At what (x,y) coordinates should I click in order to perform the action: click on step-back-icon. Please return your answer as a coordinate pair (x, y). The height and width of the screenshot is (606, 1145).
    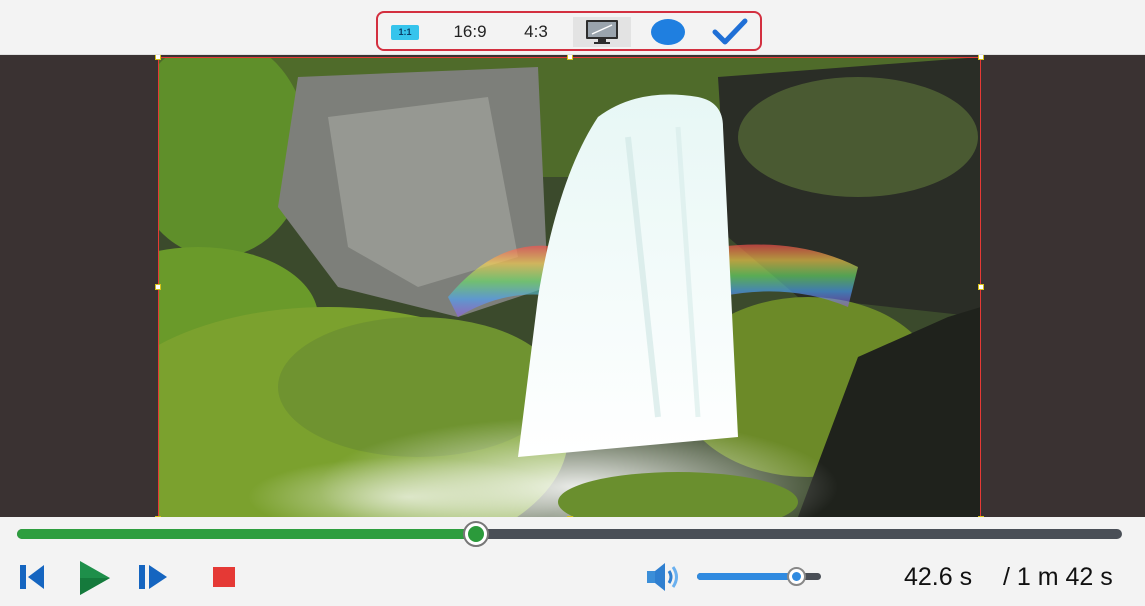
    Looking at the image, I should click on (32, 577).